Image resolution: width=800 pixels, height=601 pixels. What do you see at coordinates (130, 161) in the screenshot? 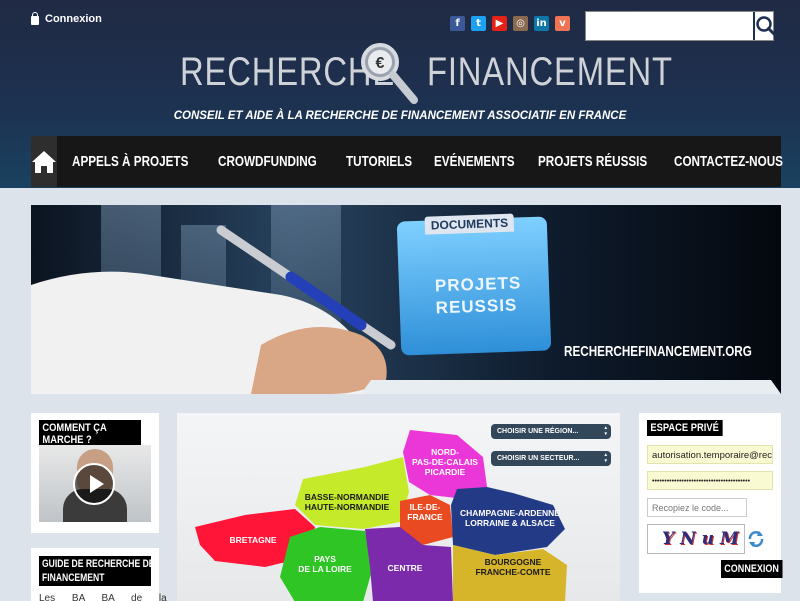
I see `nav-item-appels: APPELS À PROJETS` at bounding box center [130, 161].